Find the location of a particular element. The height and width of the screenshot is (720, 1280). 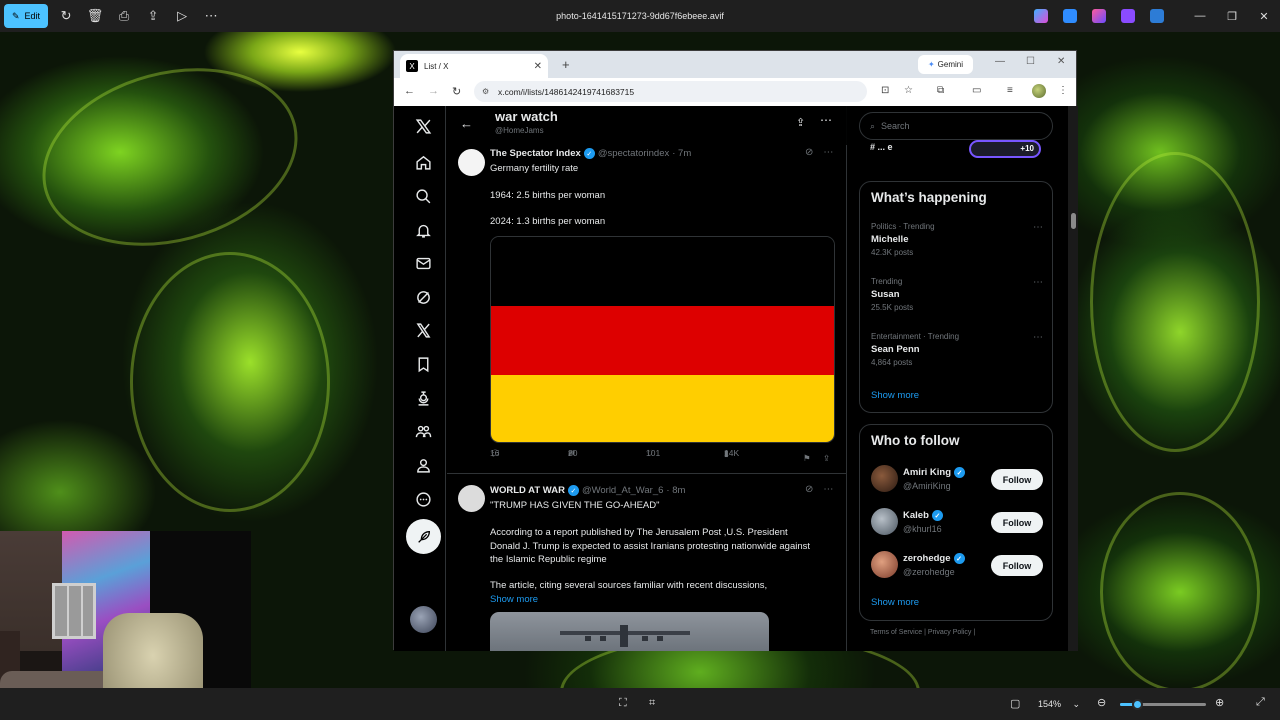

new-tab-icon: + is located at coordinates (566, 64).